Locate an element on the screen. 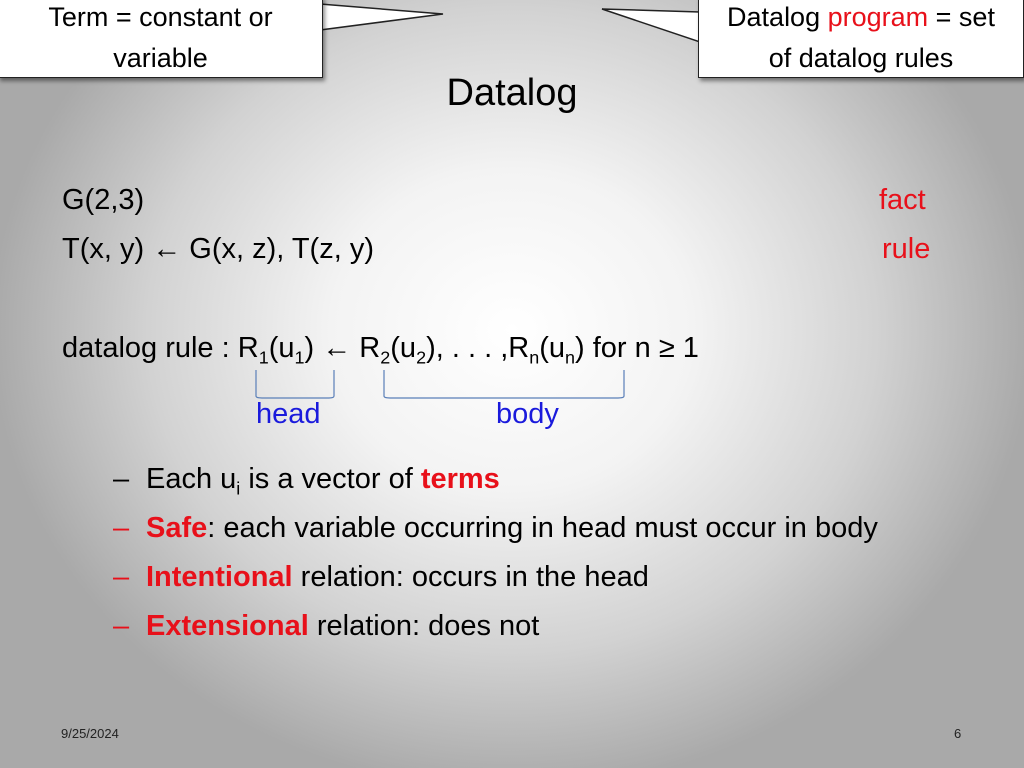  footer-date: 9/25/2024 is located at coordinates (90, 733).